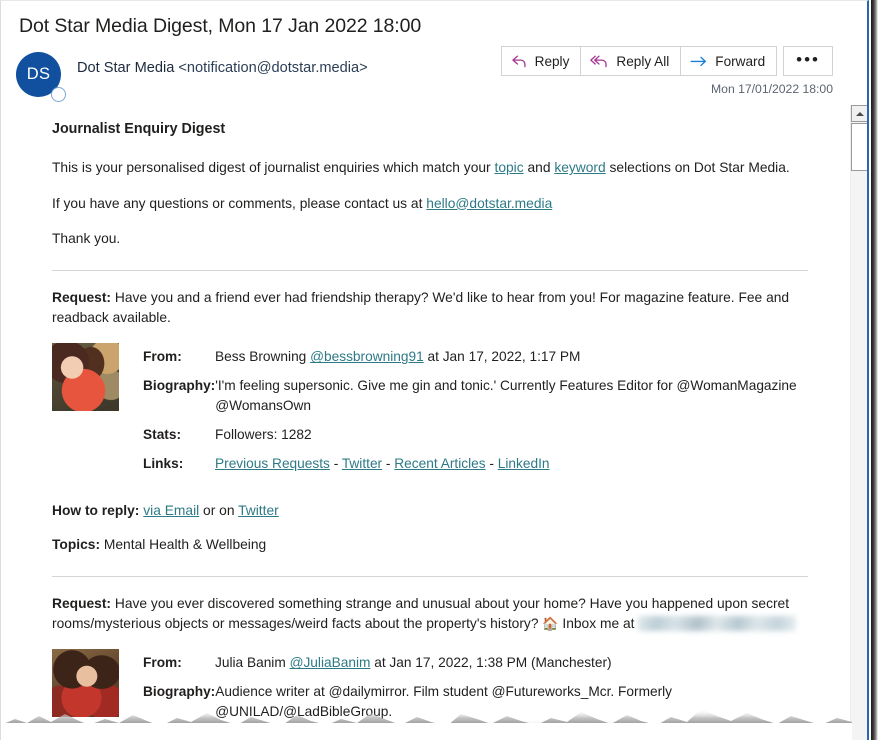  I want to click on sender-name: Dot Star Media, so click(126, 68).